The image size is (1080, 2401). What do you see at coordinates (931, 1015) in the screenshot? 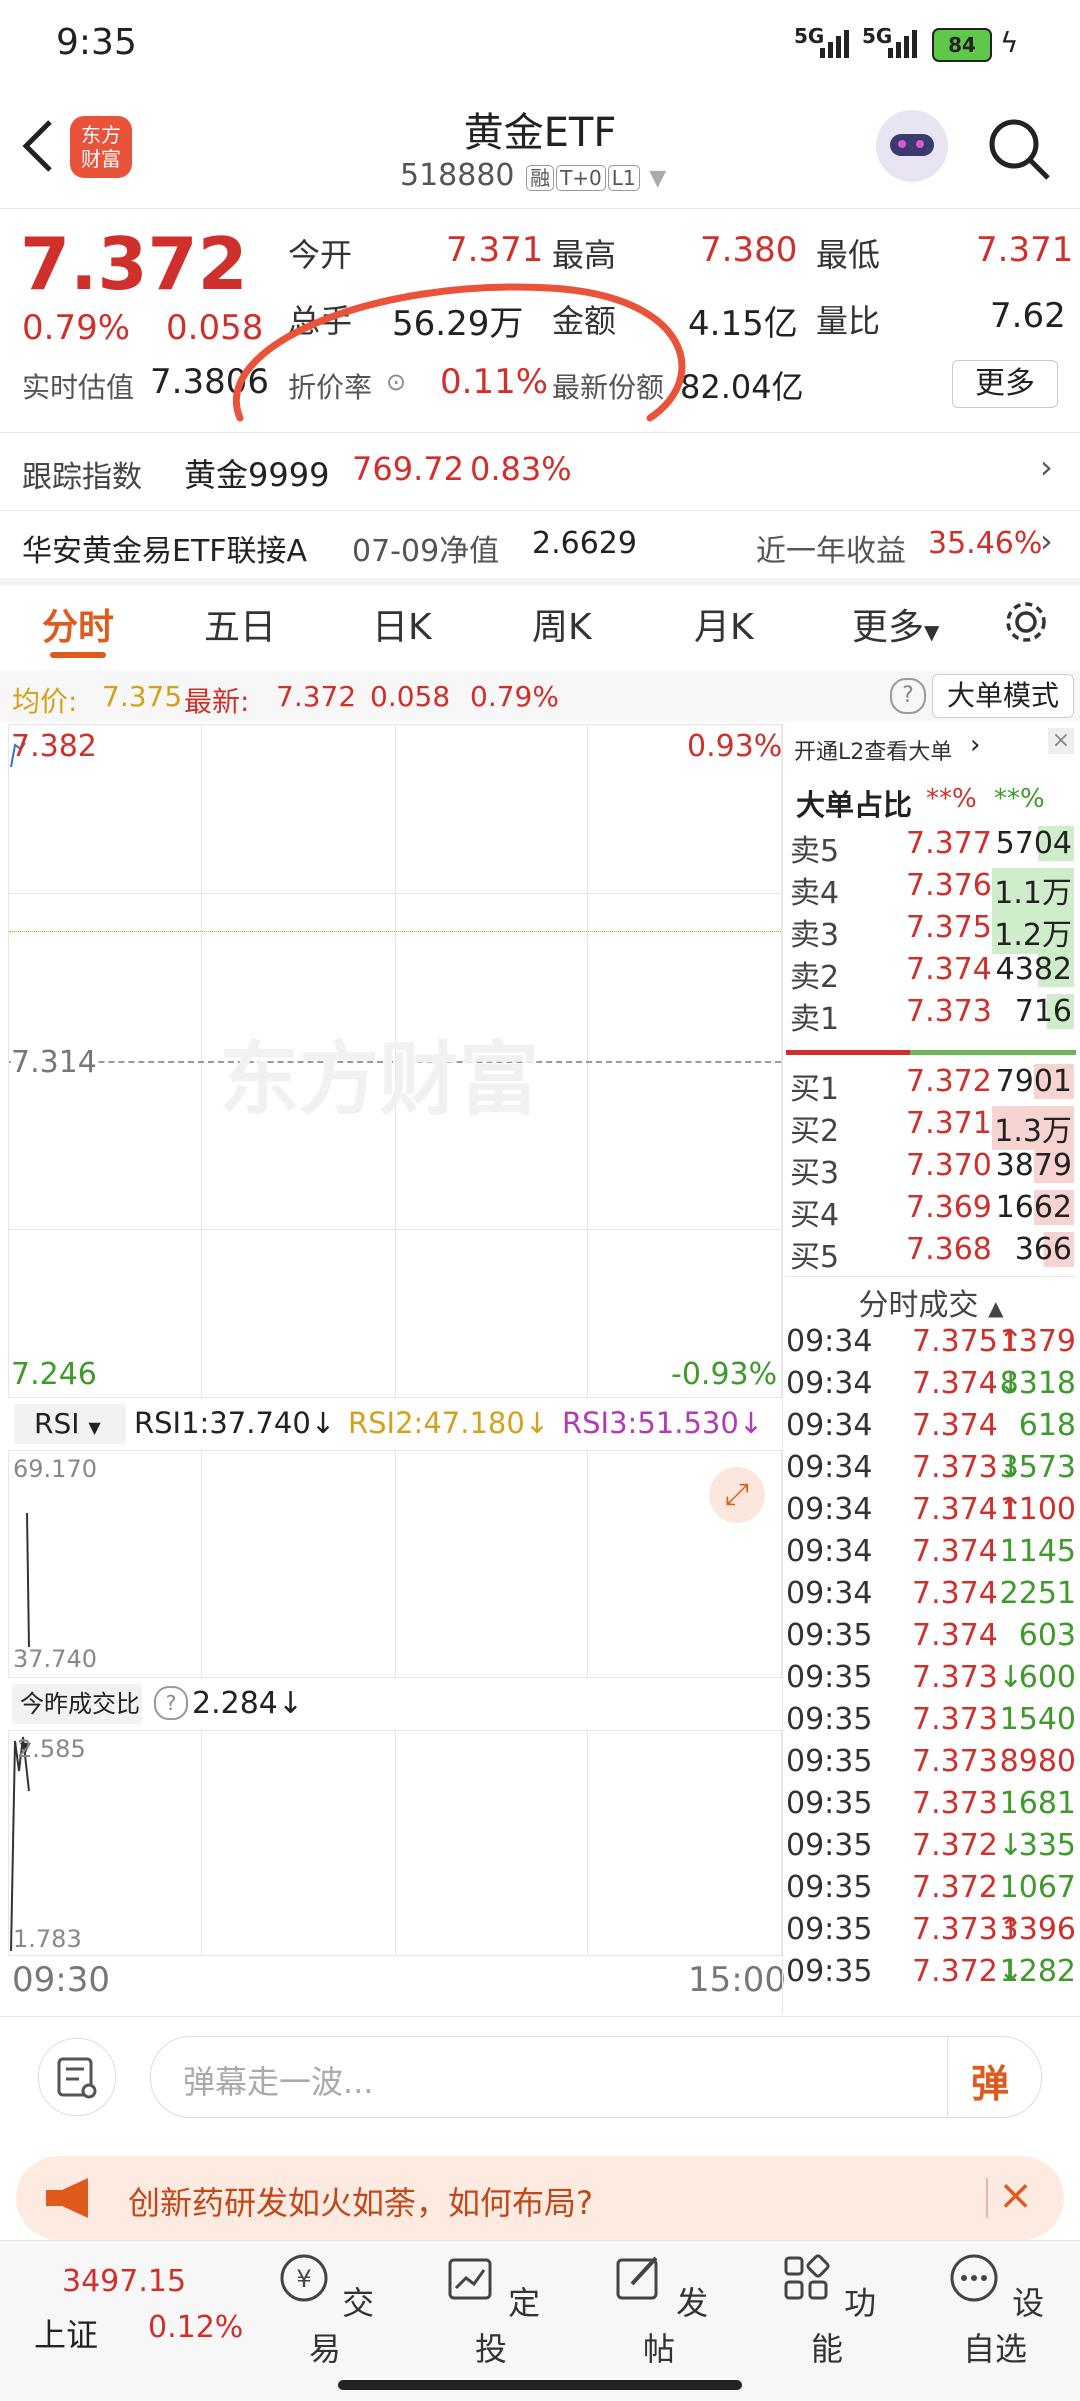
I see `ask-row: 卖1 7.373 716` at bounding box center [931, 1015].